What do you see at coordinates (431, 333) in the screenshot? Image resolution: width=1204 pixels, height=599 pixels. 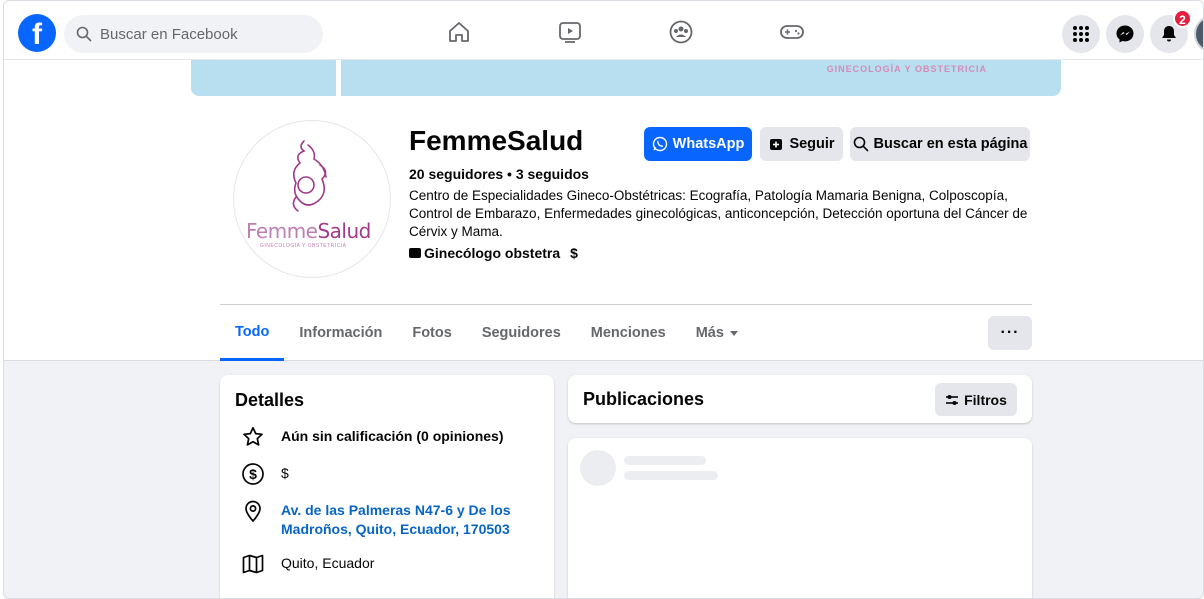 I see `tab-fotos: Fotos` at bounding box center [431, 333].